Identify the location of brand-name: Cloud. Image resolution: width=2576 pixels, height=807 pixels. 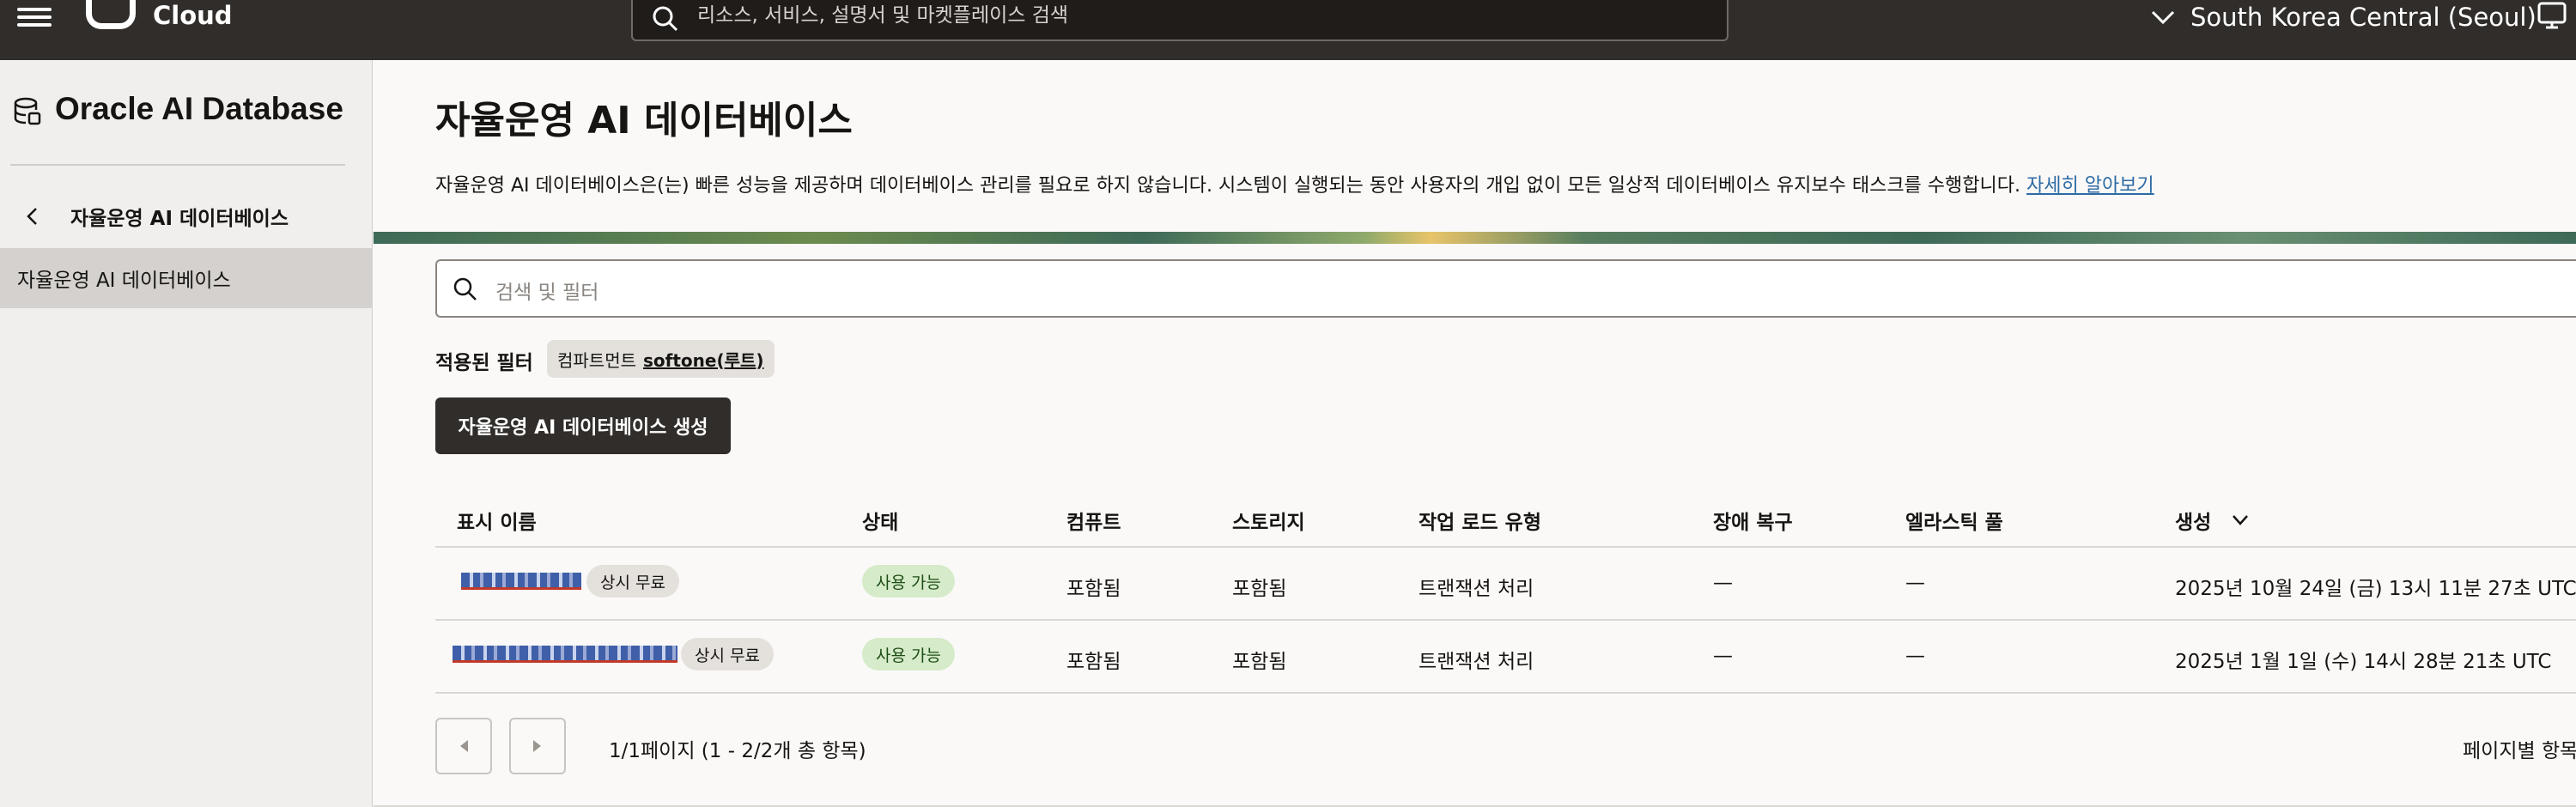
(193, 15).